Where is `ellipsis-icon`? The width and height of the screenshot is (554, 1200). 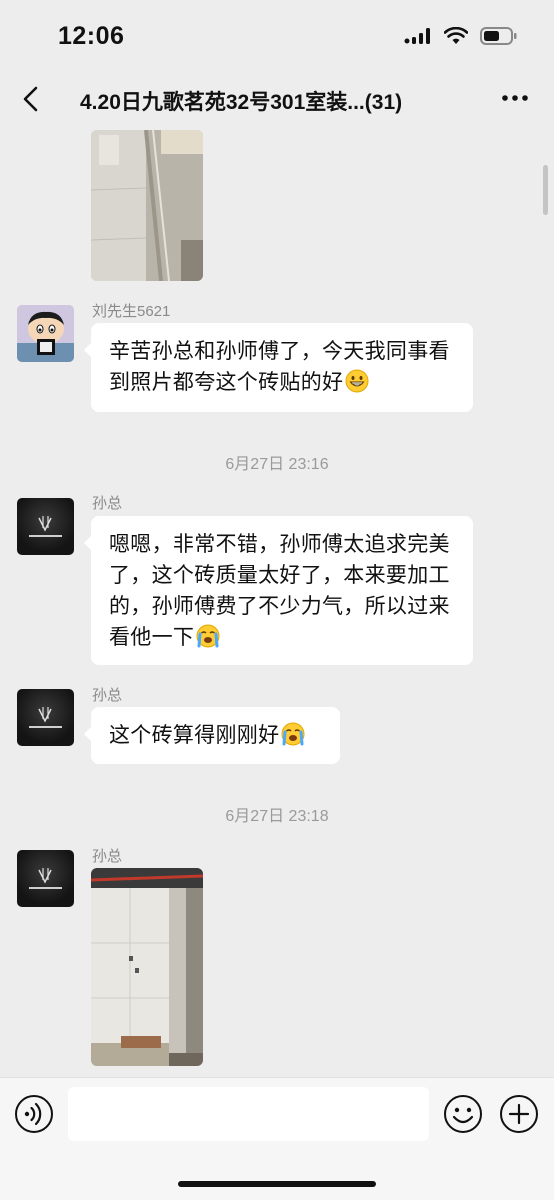 ellipsis-icon is located at coordinates (515, 98).